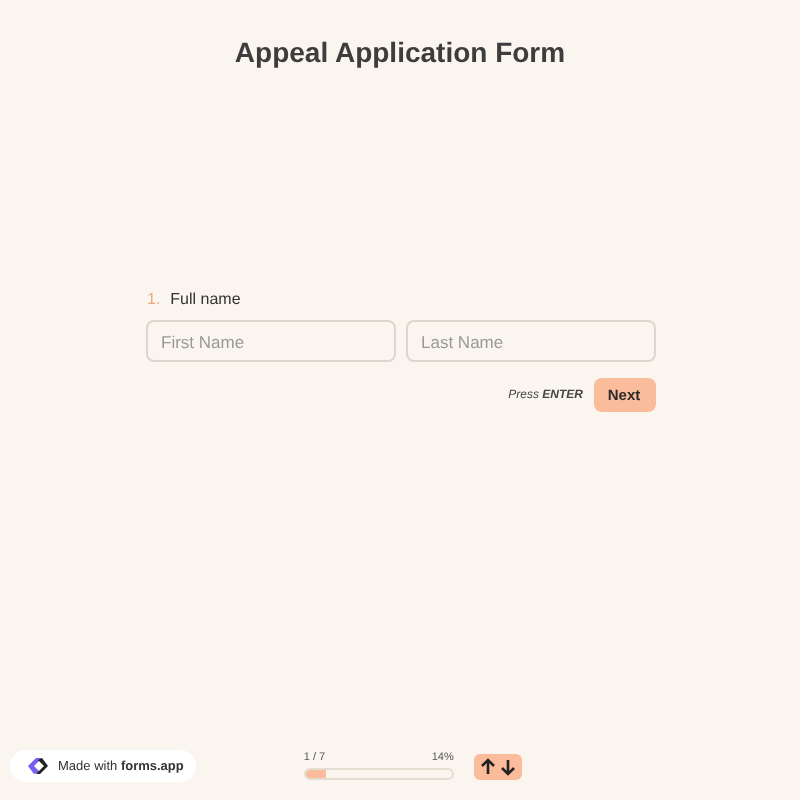  Describe the element at coordinates (38, 766) in the screenshot. I see `logo-icon` at that location.